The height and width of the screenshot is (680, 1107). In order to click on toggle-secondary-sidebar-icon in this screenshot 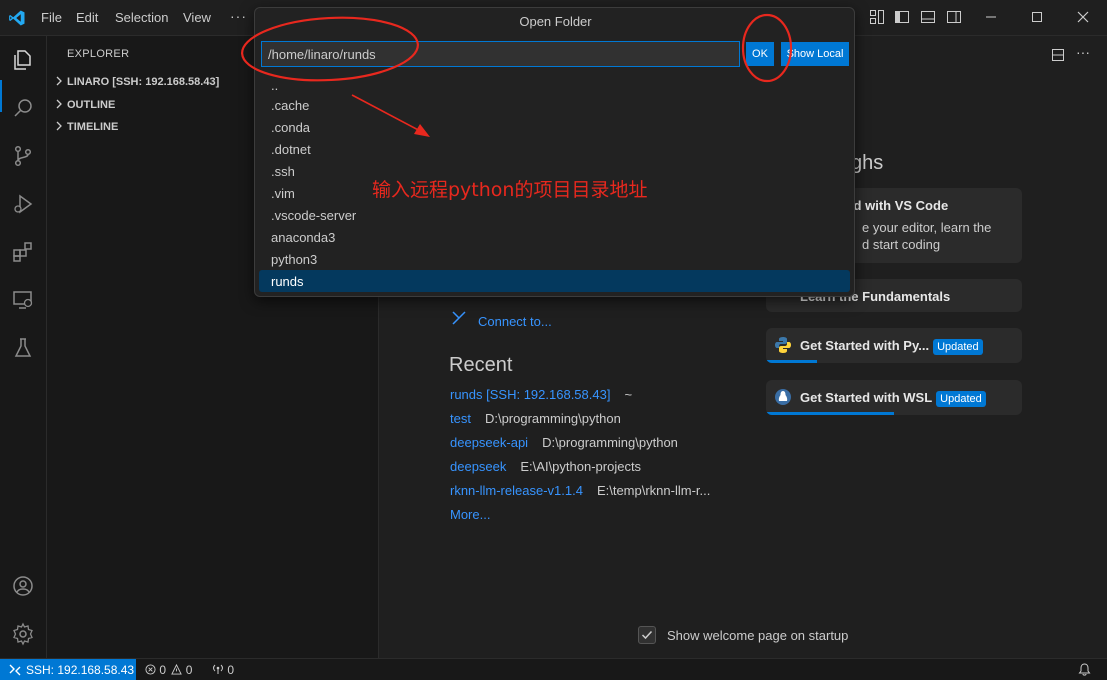, I will do `click(954, 17)`.